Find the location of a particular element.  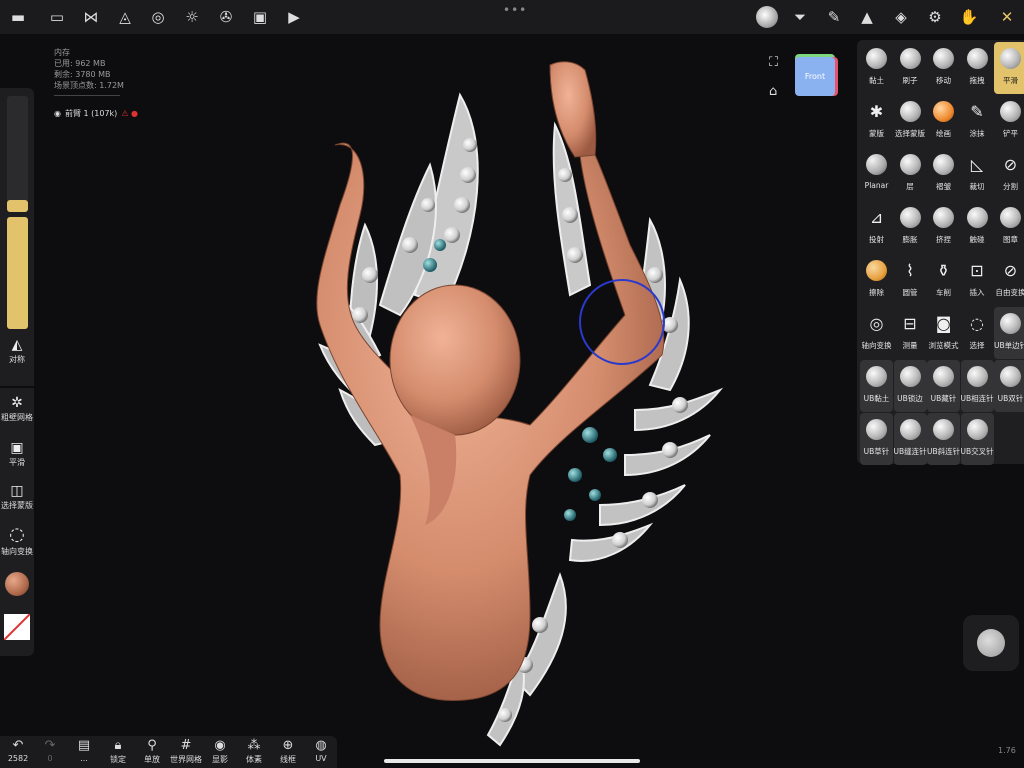

settings-icon: ⚙ is located at coordinates (935, 17).